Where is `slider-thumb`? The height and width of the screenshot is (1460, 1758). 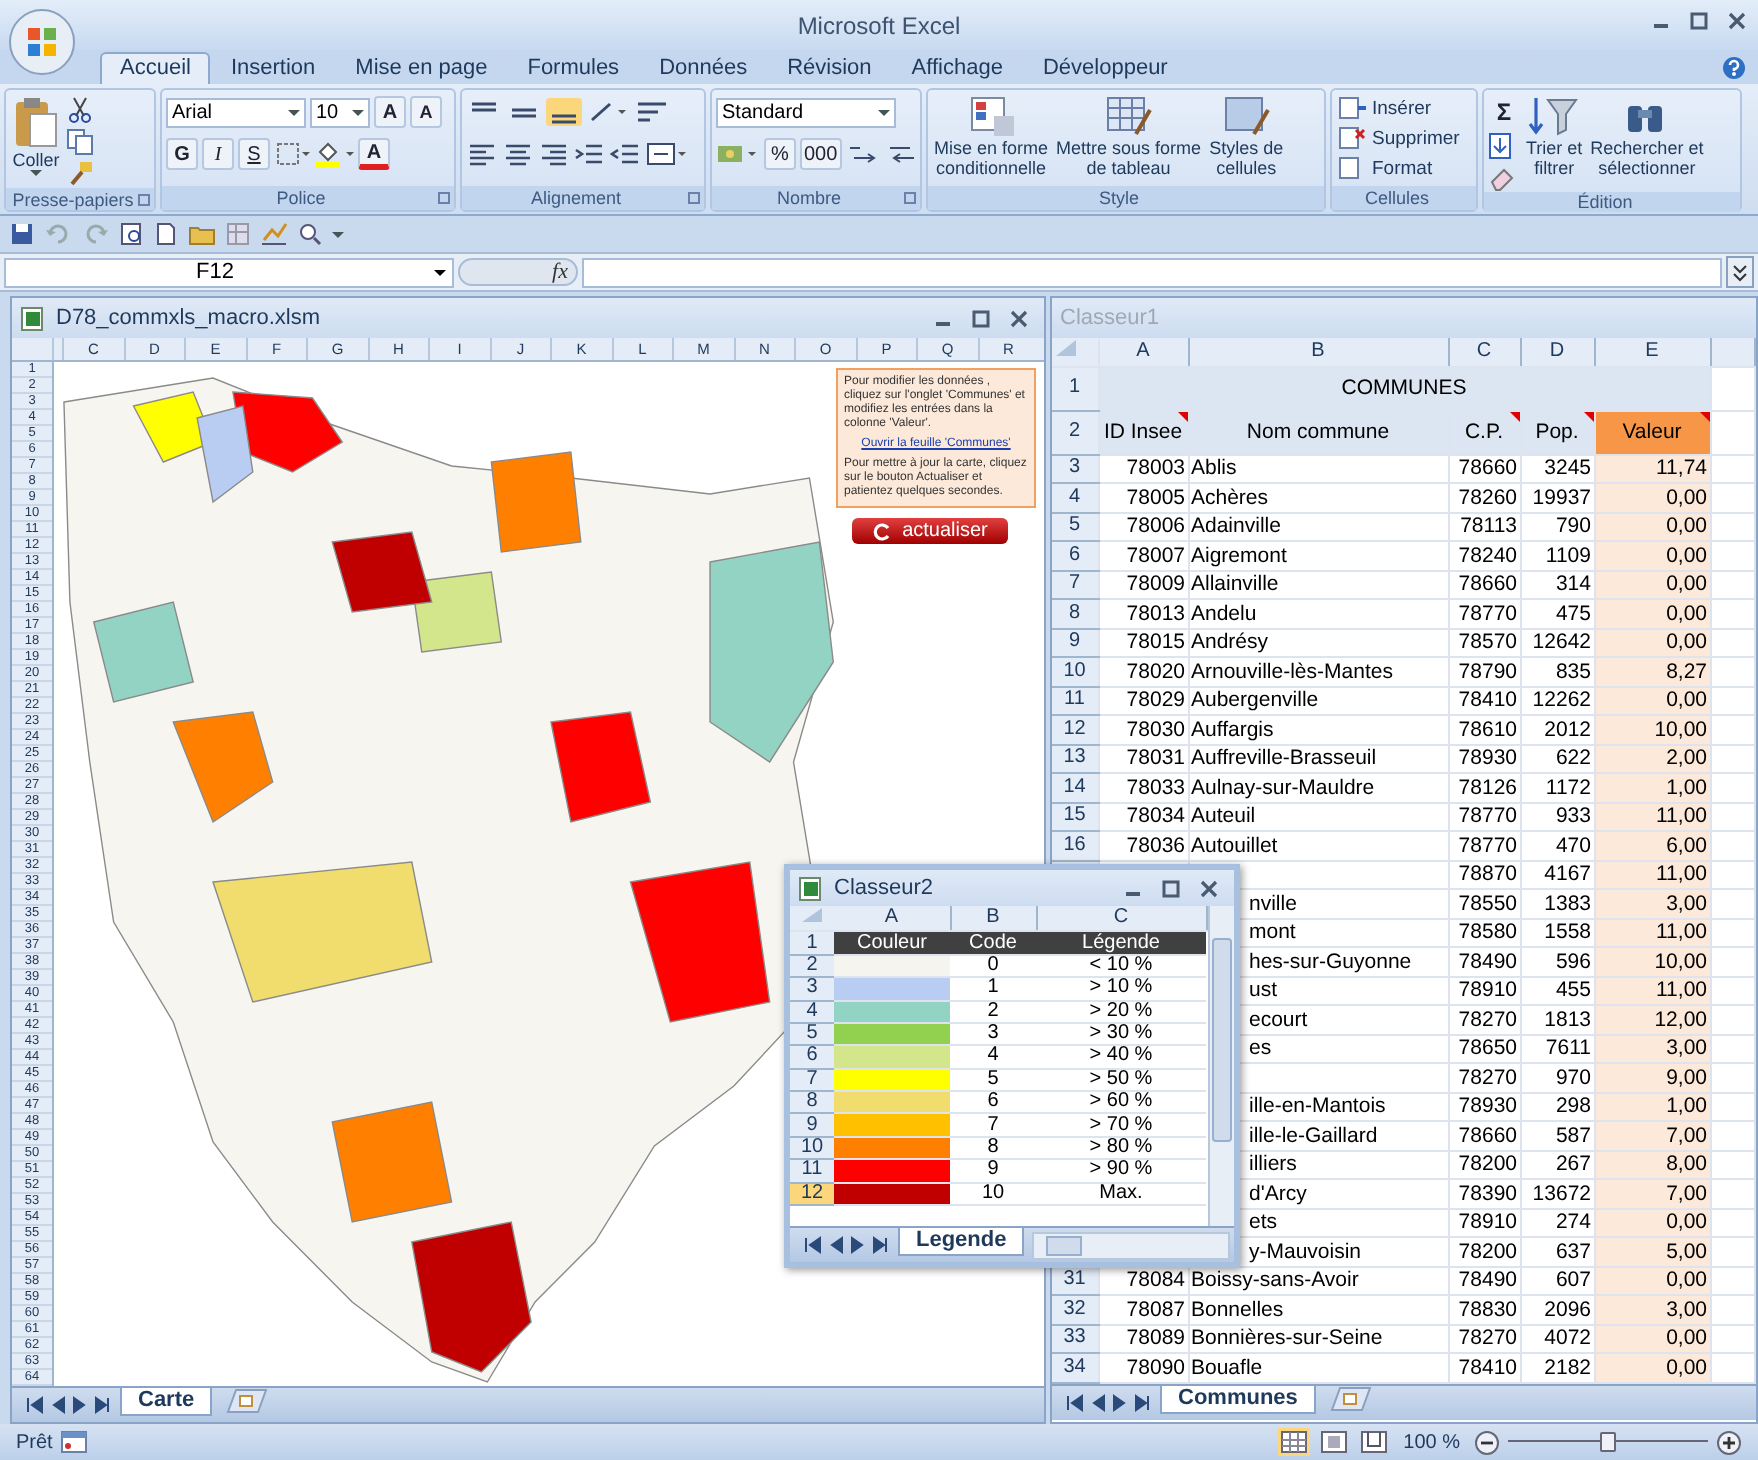
slider-thumb is located at coordinates (1608, 1442).